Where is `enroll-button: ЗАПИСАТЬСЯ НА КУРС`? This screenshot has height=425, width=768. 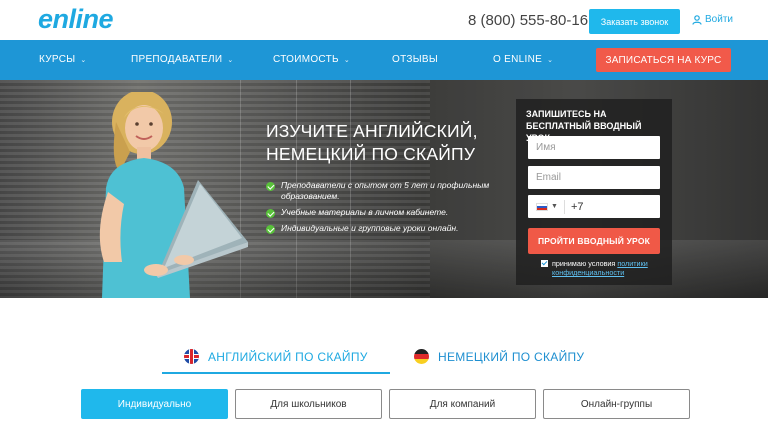 enroll-button: ЗАПИСАТЬСЯ НА КУРС is located at coordinates (663, 60).